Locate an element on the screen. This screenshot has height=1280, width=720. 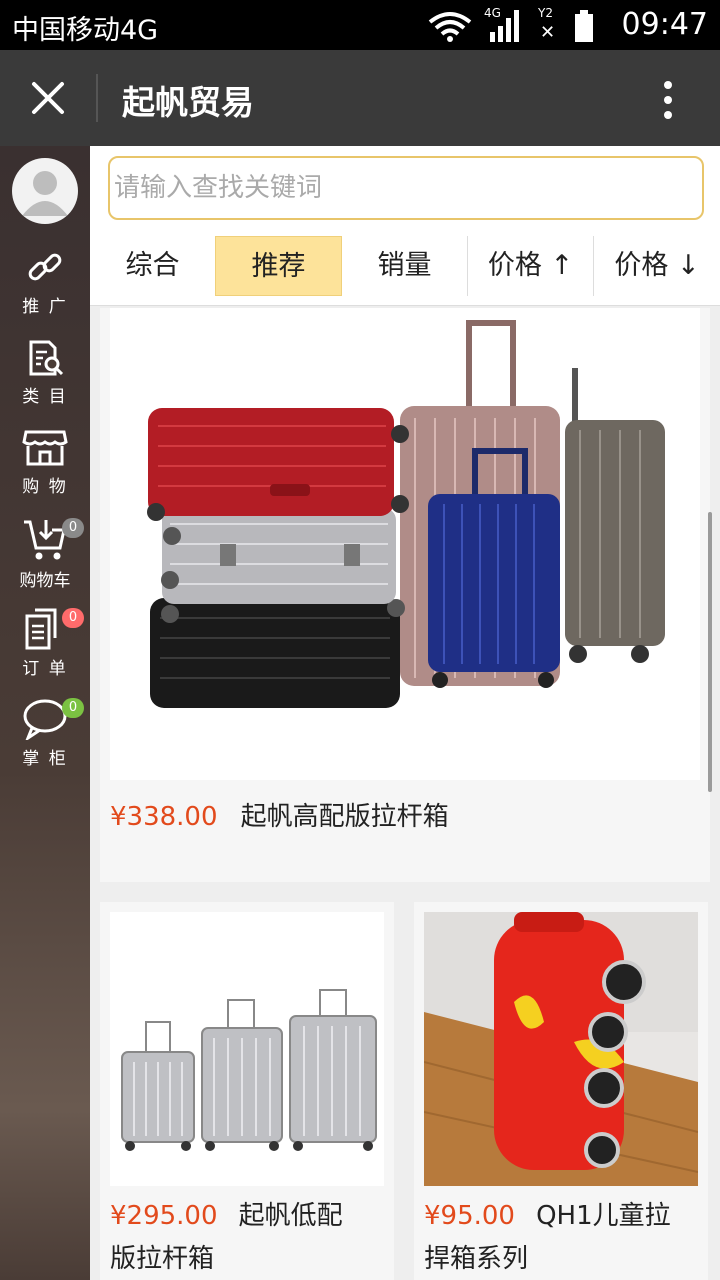
tab-price-asc: 价格 ↑ is located at coordinates (530, 266).